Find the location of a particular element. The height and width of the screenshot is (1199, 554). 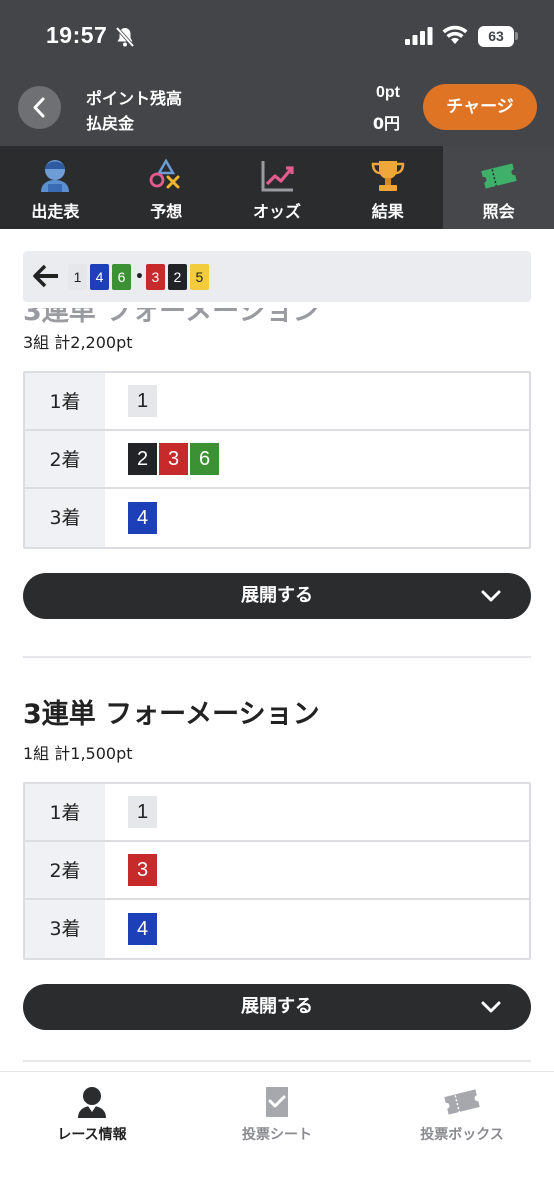

race-pager: 1 4 6 • 3 2 5 is located at coordinates (277, 276).